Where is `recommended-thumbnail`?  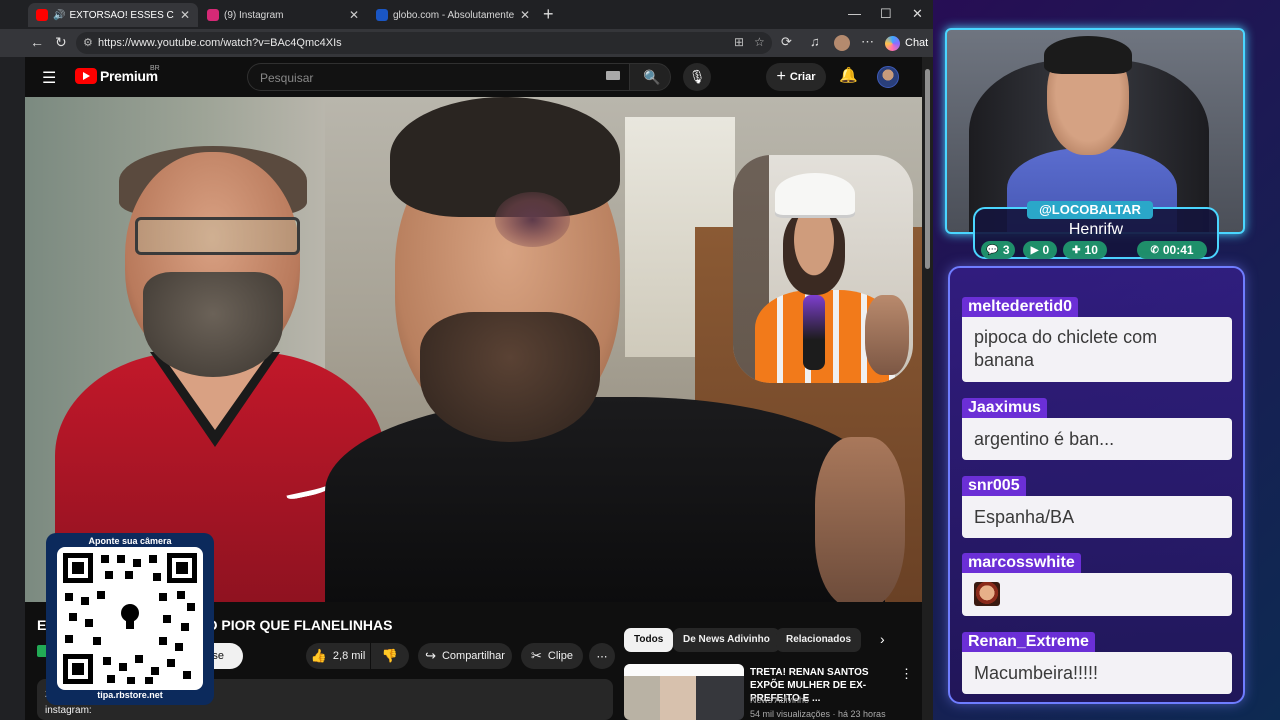 recommended-thumbnail is located at coordinates (684, 692).